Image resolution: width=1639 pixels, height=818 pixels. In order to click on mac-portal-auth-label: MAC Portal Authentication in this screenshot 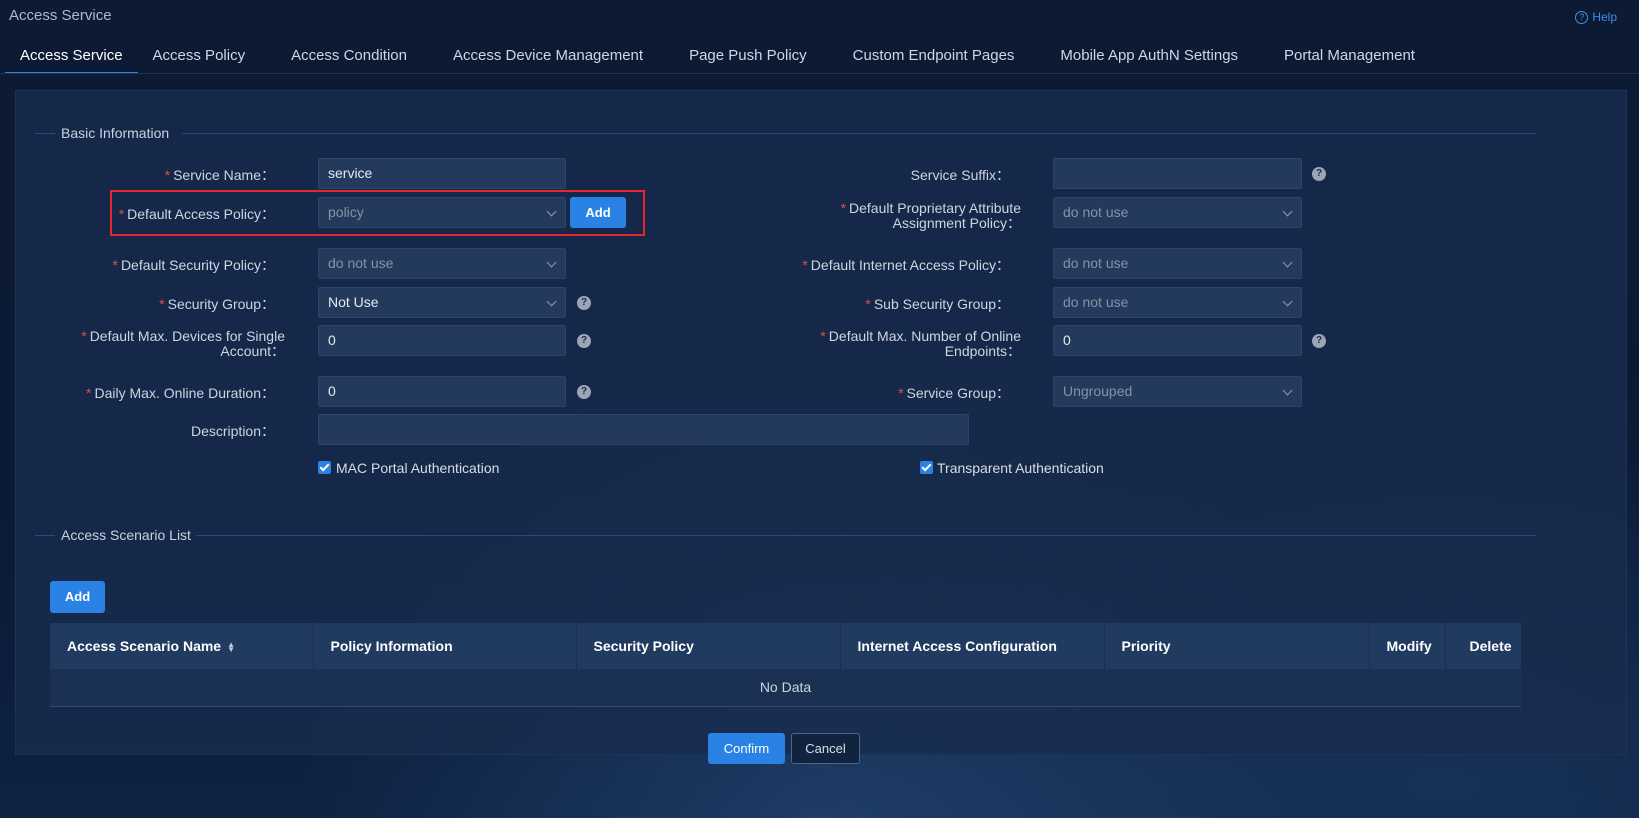, I will do `click(418, 468)`.